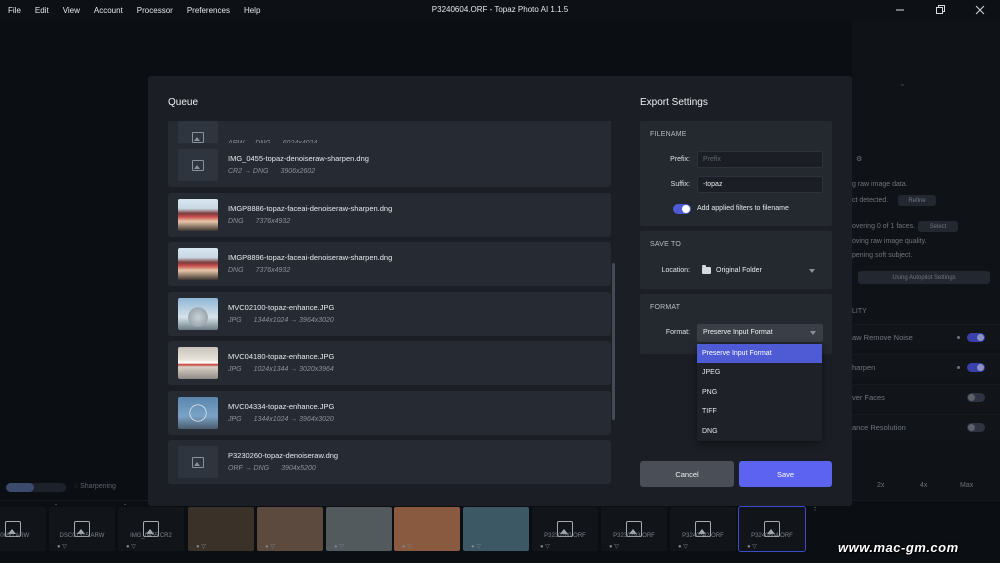  What do you see at coordinates (634, 536) in the screenshot?
I see `filmstrip-label: P3230293.ORF` at bounding box center [634, 536].